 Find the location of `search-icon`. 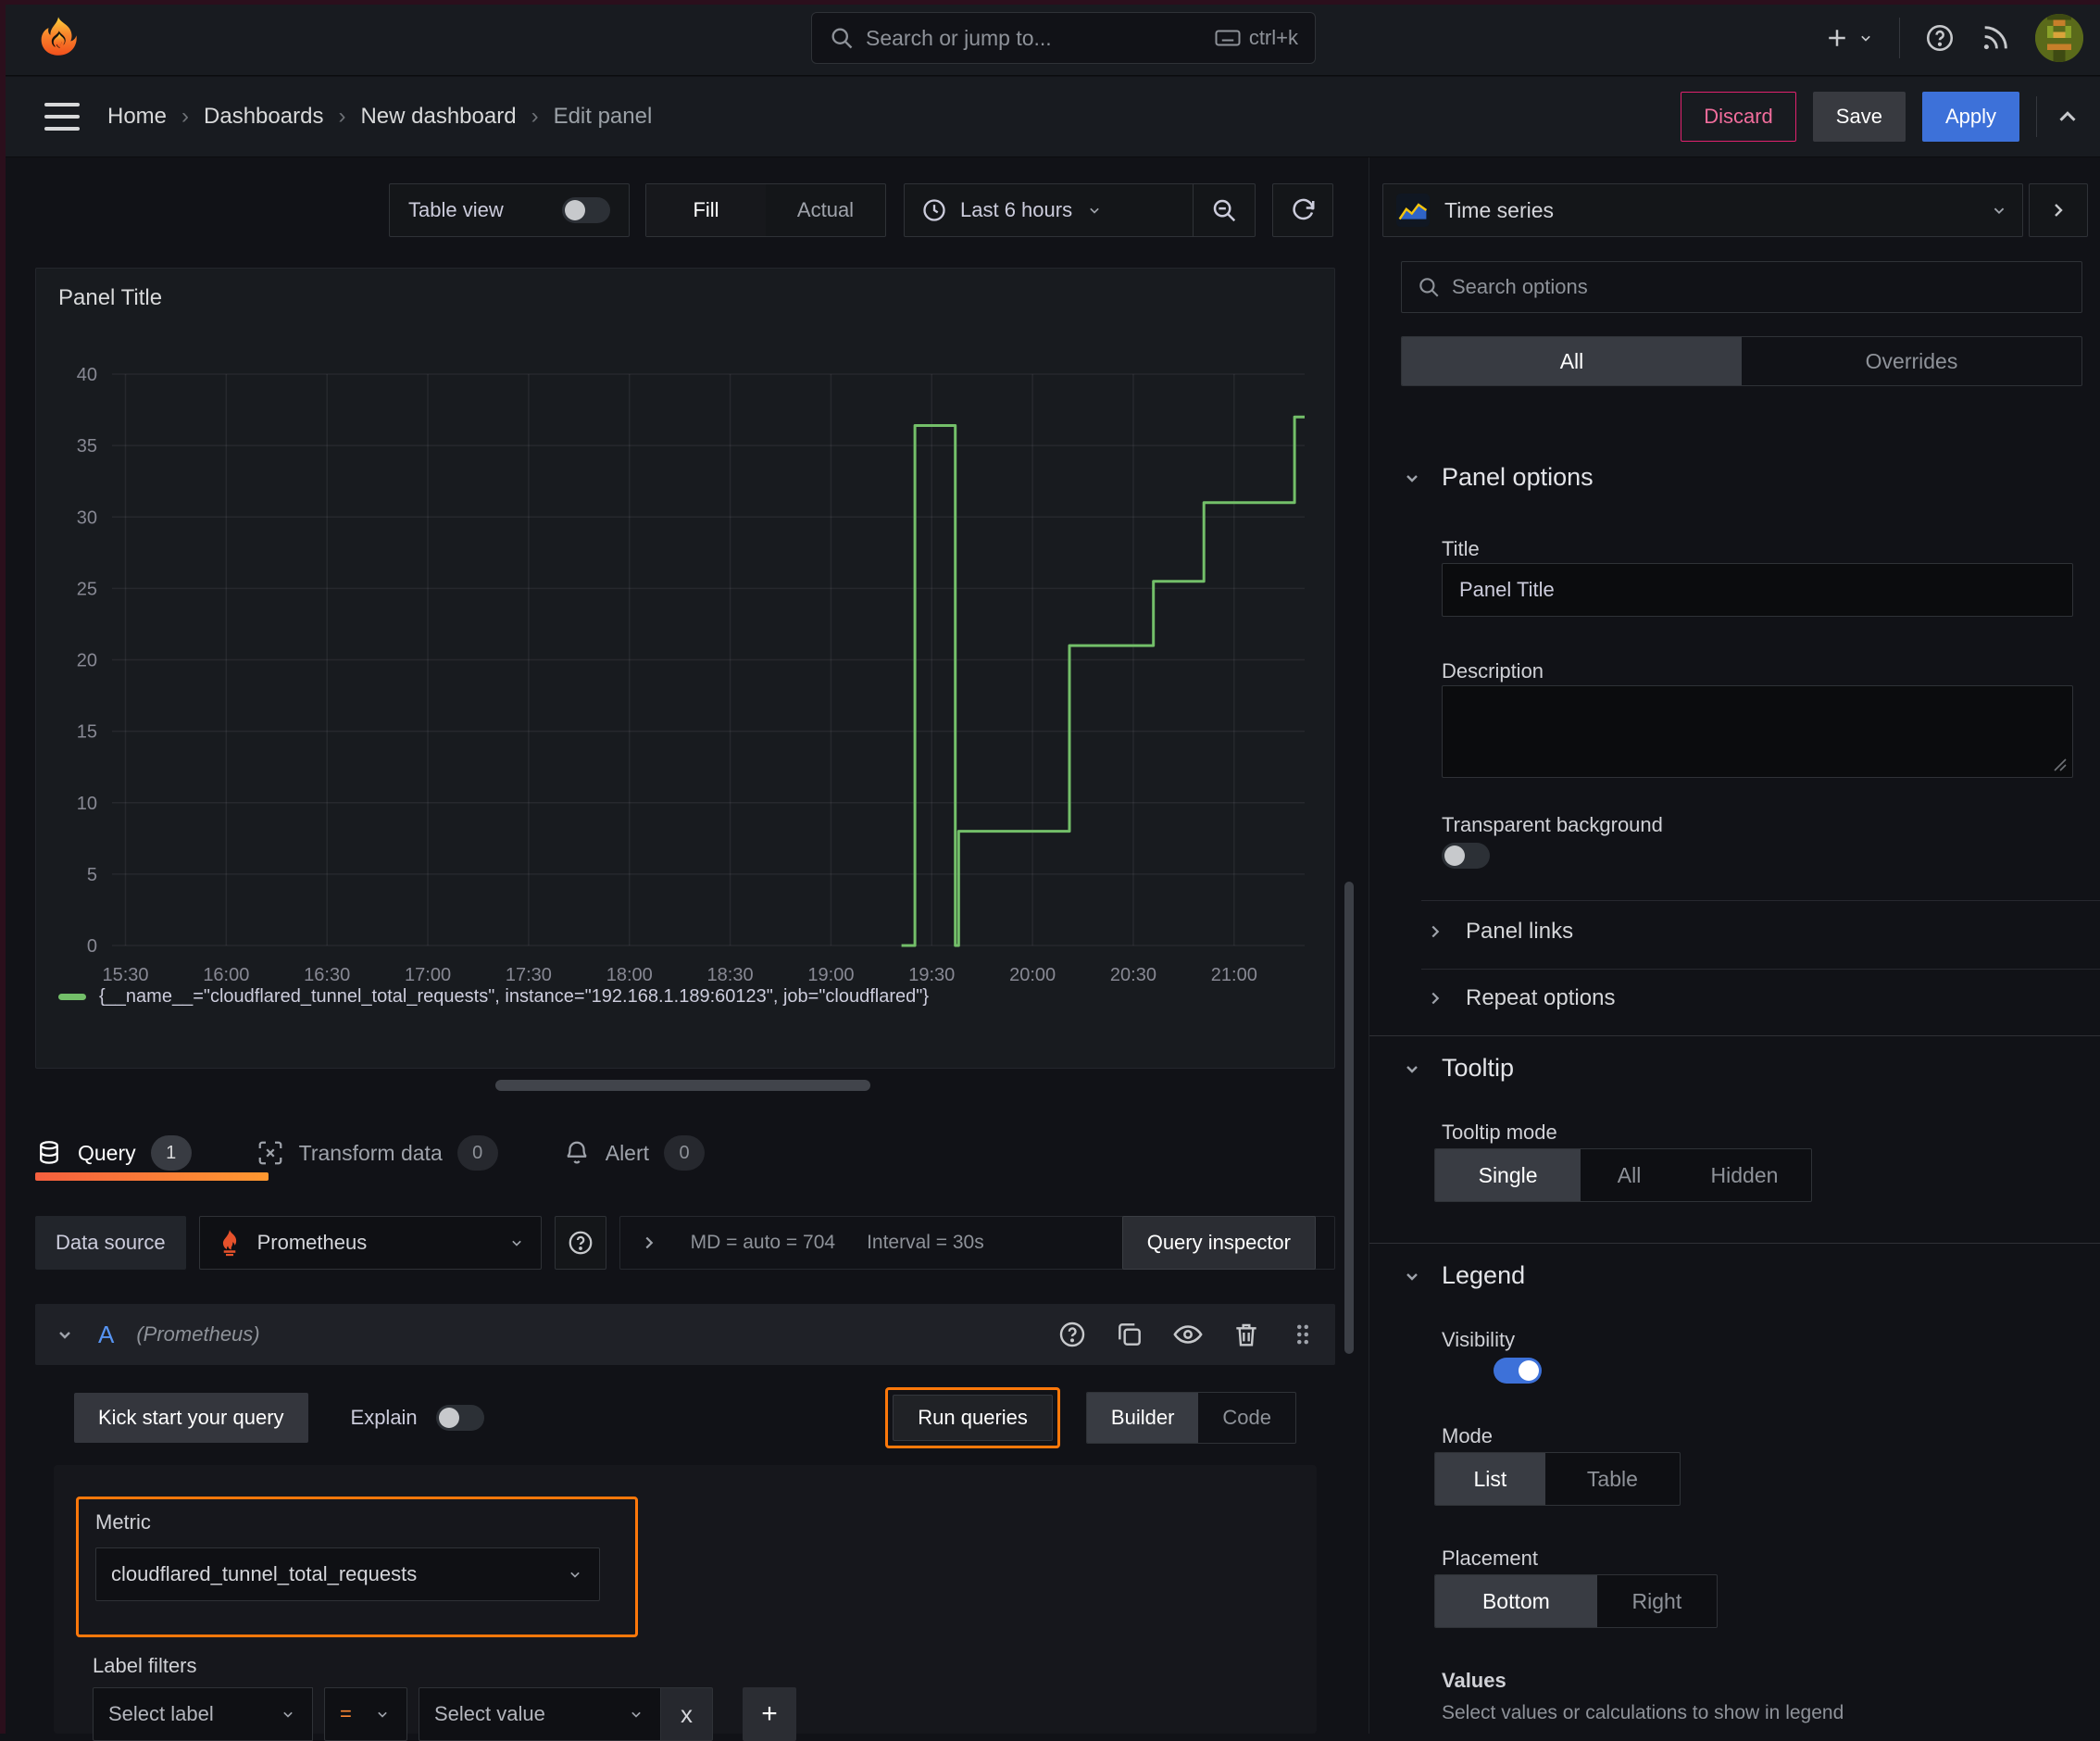

search-icon is located at coordinates (842, 38).